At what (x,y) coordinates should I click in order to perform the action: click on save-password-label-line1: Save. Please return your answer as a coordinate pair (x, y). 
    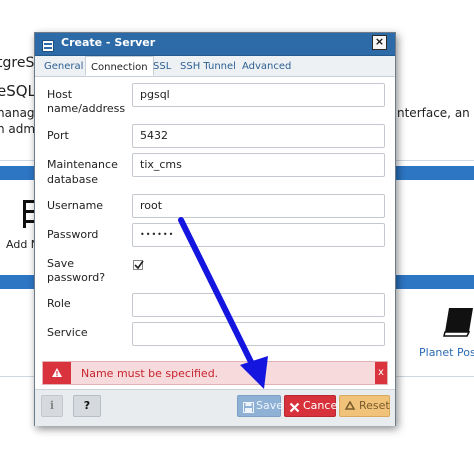
    Looking at the image, I should click on (61, 263).